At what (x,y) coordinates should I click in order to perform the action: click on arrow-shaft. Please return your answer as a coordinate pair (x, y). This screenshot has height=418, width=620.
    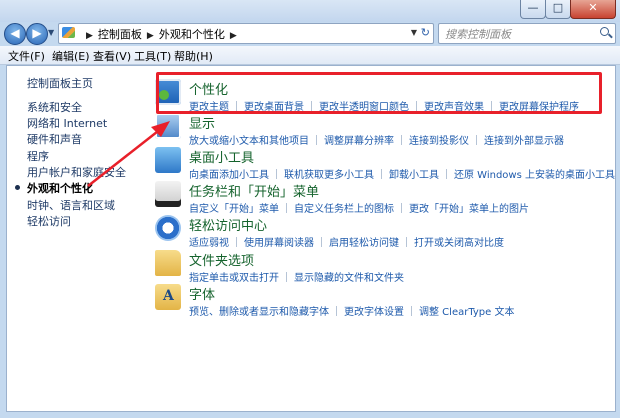
    Looking at the image, I should click on (125, 157).